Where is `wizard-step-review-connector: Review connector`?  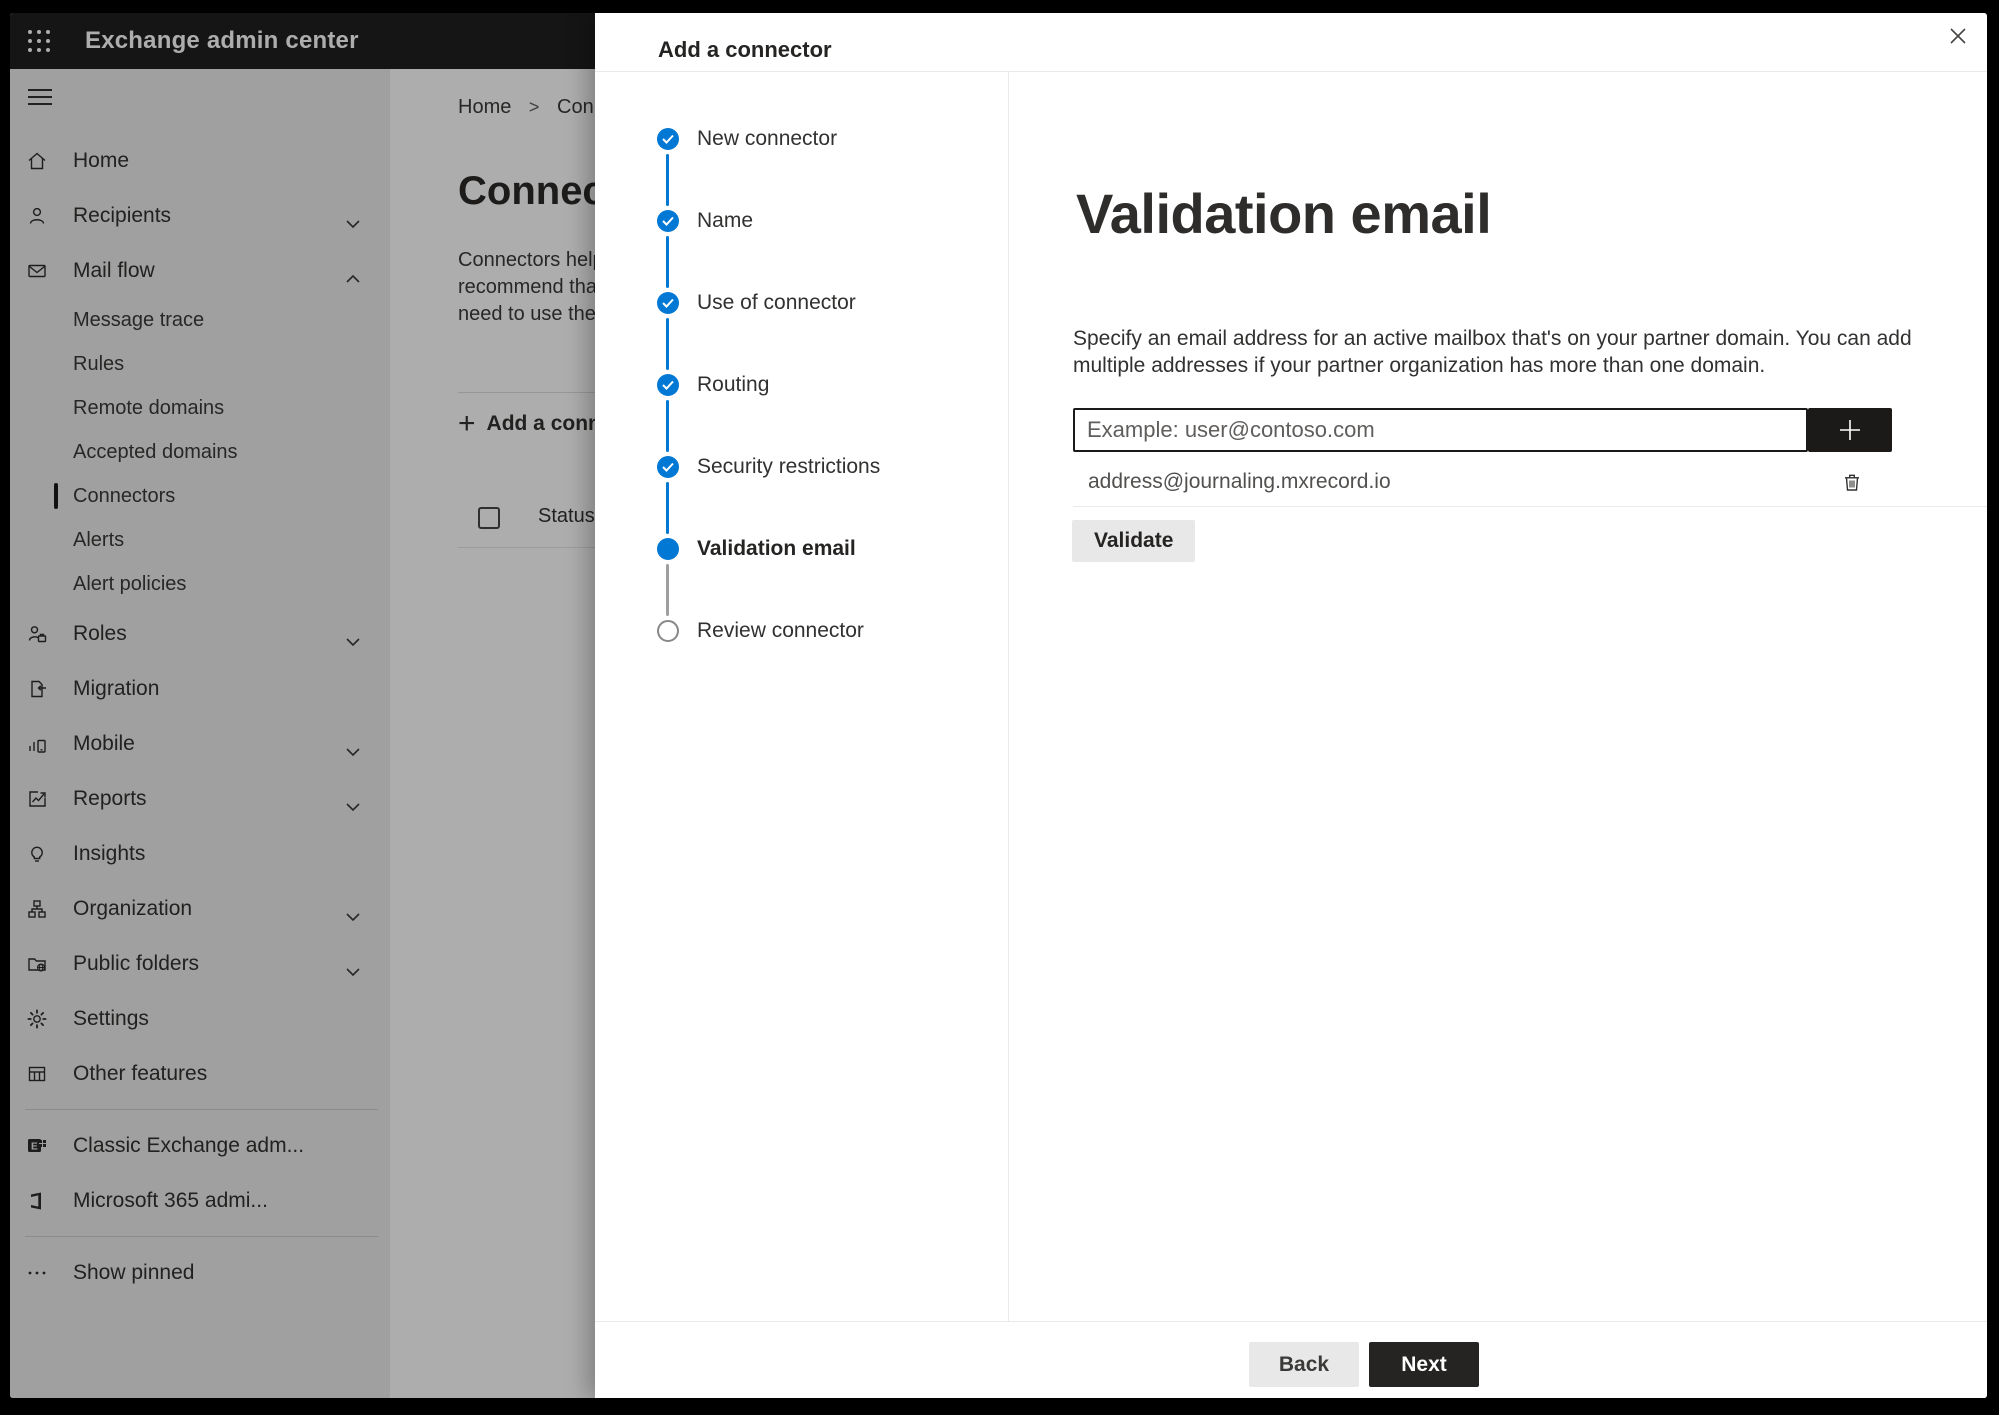
wizard-step-review-connector: Review connector is located at coordinates (795, 631).